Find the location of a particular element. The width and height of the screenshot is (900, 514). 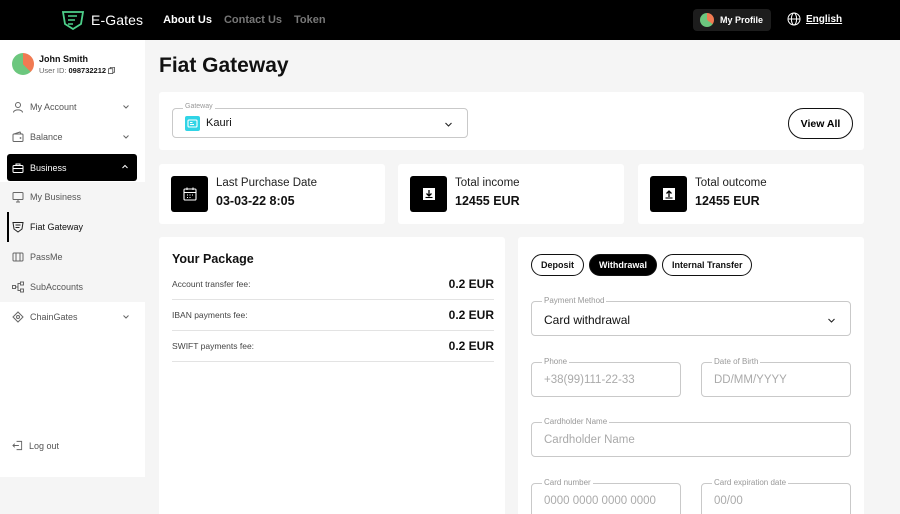

payment-method-value: Card withdrawal is located at coordinates (587, 320).